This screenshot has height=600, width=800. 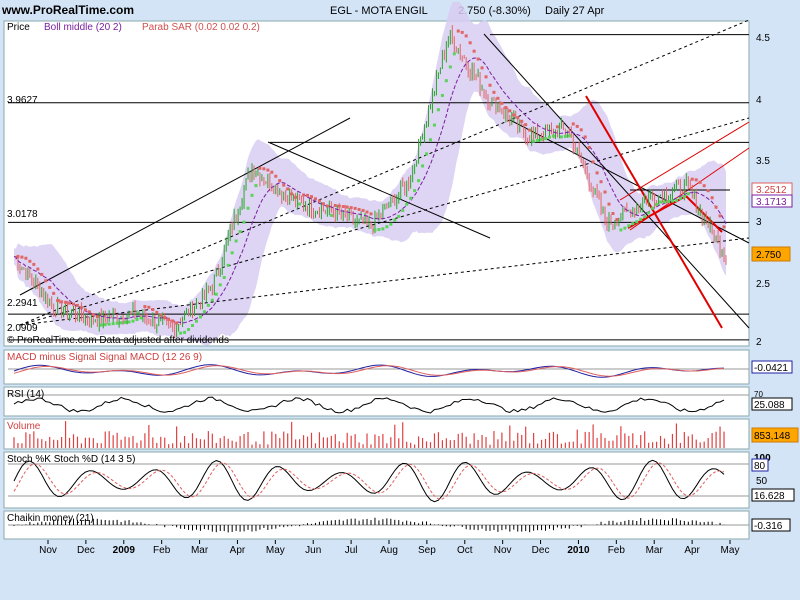 I want to click on ytick-4: 4, so click(x=759, y=100).